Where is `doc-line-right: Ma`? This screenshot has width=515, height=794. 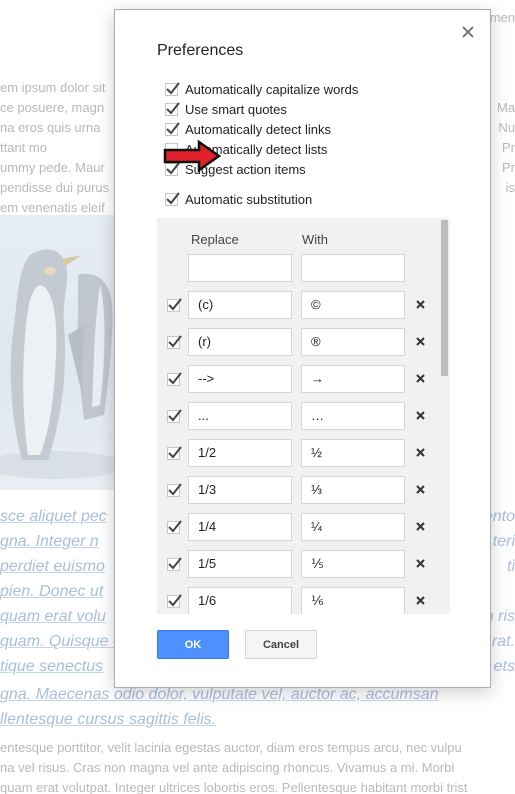 doc-line-right: Ma is located at coordinates (505, 107).